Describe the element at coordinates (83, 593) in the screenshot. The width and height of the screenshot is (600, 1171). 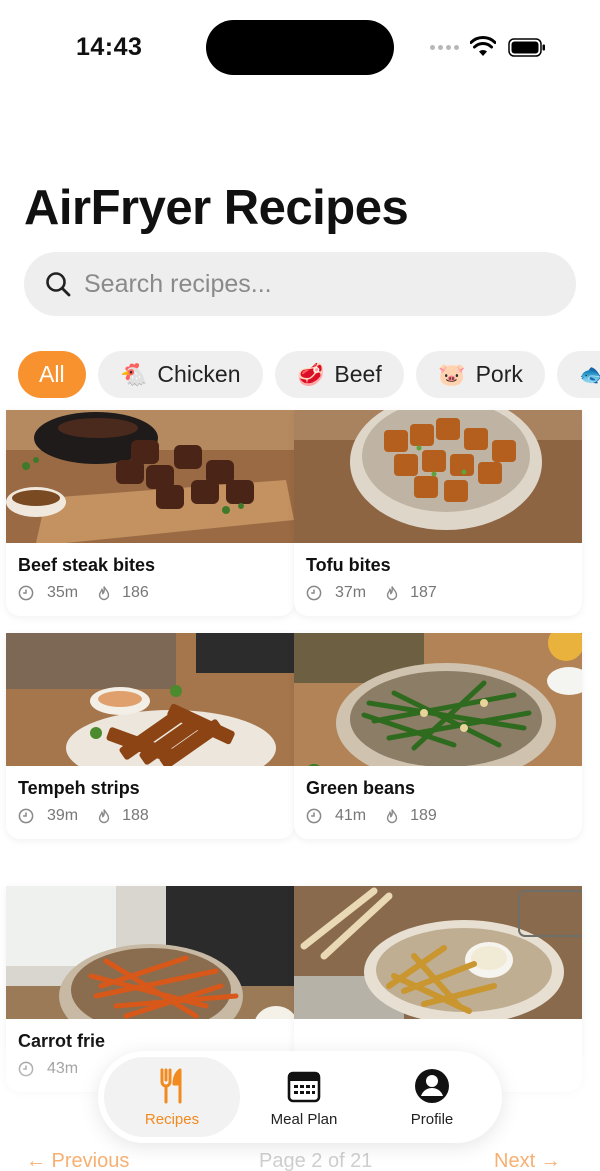
I see `recipe-meta: 35m 186` at that location.